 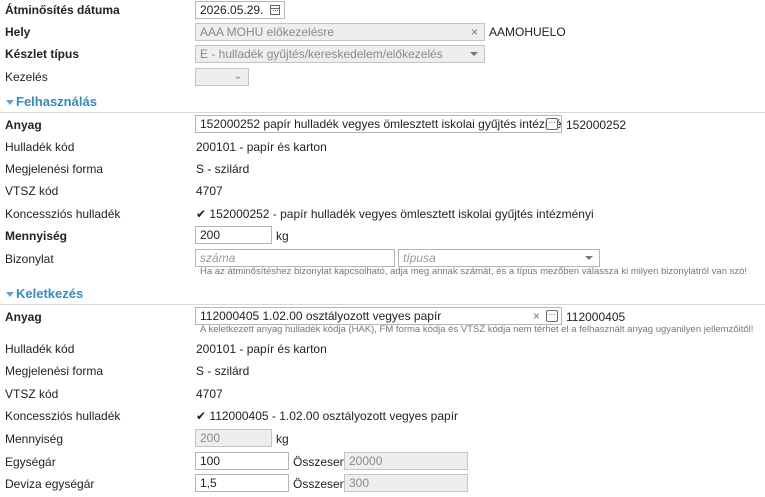 I want to click on usage-quantity-input: 200, so click(x=233, y=235).